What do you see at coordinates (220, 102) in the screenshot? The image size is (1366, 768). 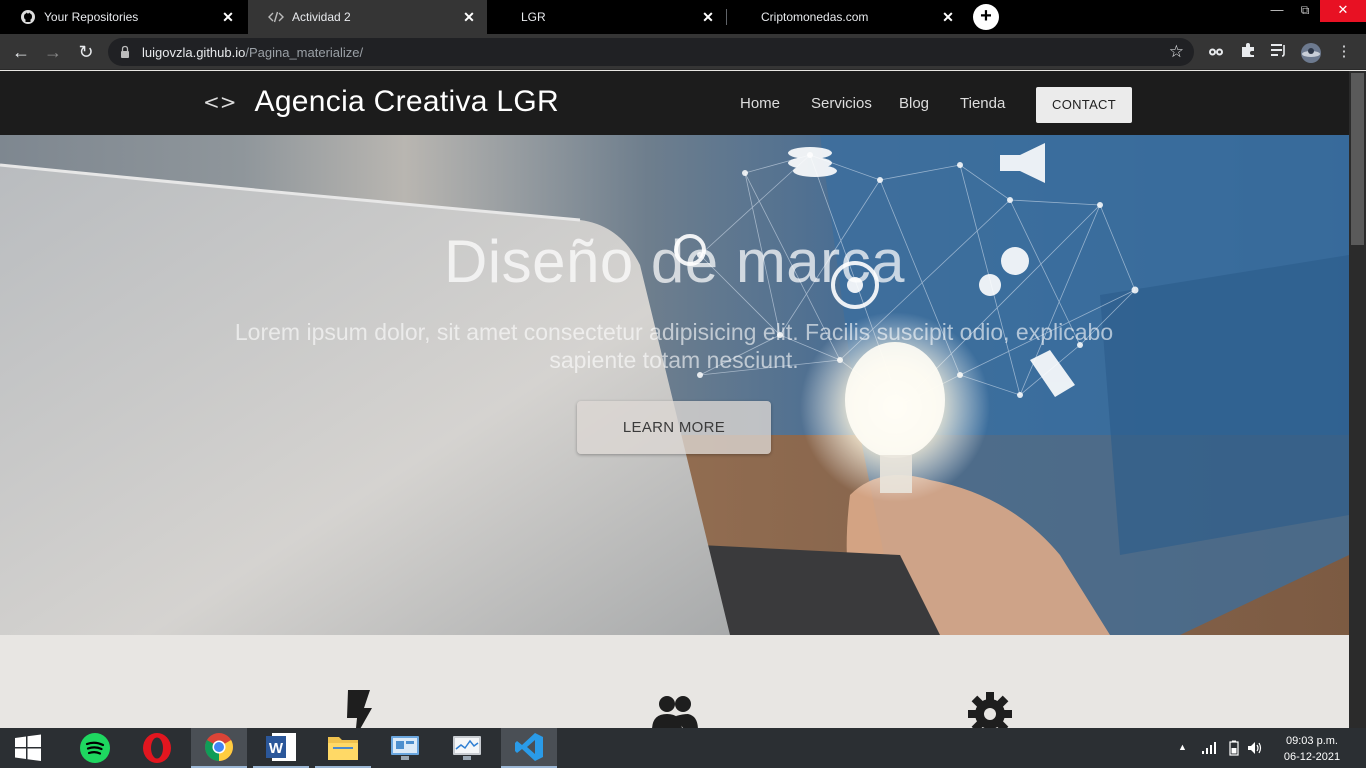 I see `code-icon: <>` at bounding box center [220, 102].